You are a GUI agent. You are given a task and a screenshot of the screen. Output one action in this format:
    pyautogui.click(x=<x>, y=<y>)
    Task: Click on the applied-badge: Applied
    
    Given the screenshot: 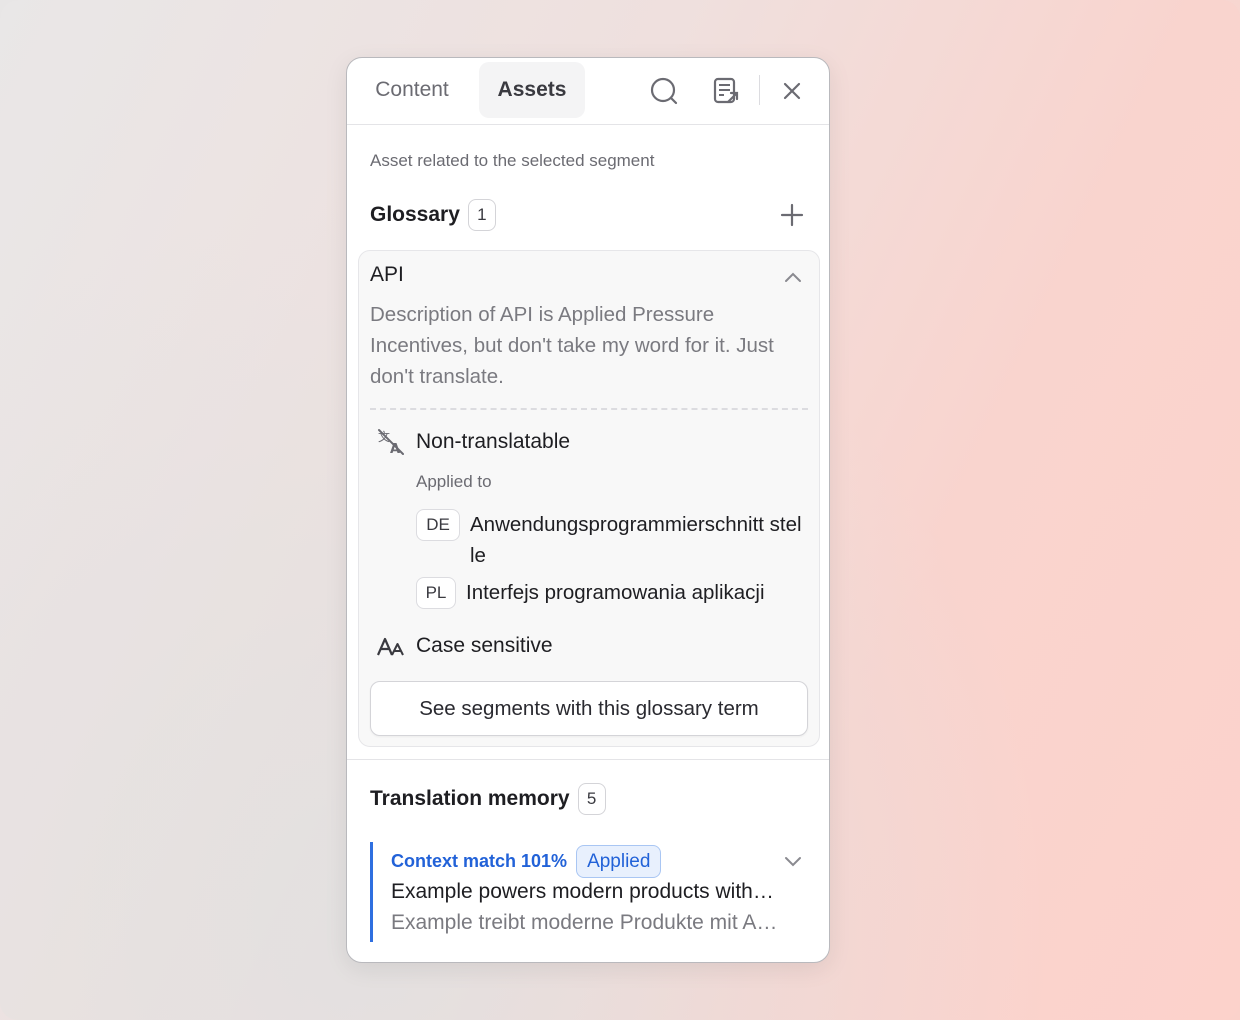 What is the action you would take?
    pyautogui.click(x=619, y=861)
    